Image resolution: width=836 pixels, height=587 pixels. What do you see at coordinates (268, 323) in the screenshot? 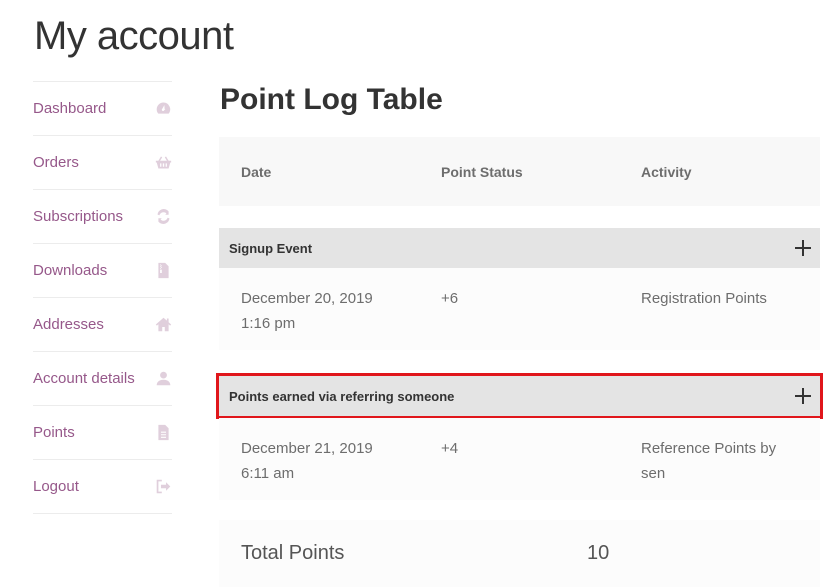
I see `time-value: 1:16 pm` at bounding box center [268, 323].